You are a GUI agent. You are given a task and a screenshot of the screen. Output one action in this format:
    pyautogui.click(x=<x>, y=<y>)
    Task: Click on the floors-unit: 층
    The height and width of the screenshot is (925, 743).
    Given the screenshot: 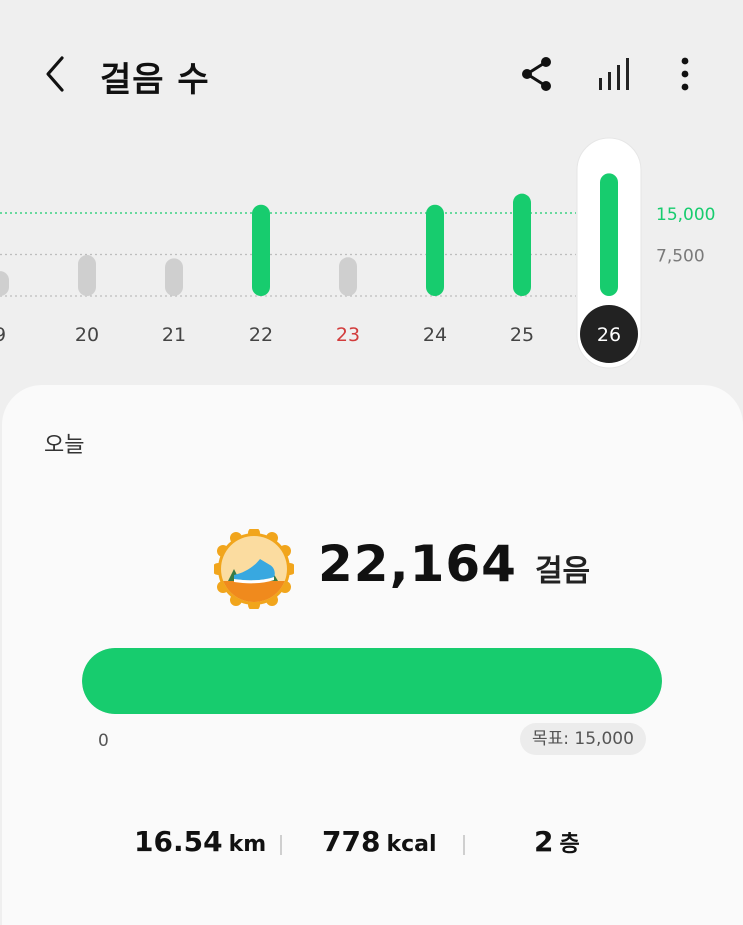 What is the action you would take?
    pyautogui.click(x=569, y=844)
    